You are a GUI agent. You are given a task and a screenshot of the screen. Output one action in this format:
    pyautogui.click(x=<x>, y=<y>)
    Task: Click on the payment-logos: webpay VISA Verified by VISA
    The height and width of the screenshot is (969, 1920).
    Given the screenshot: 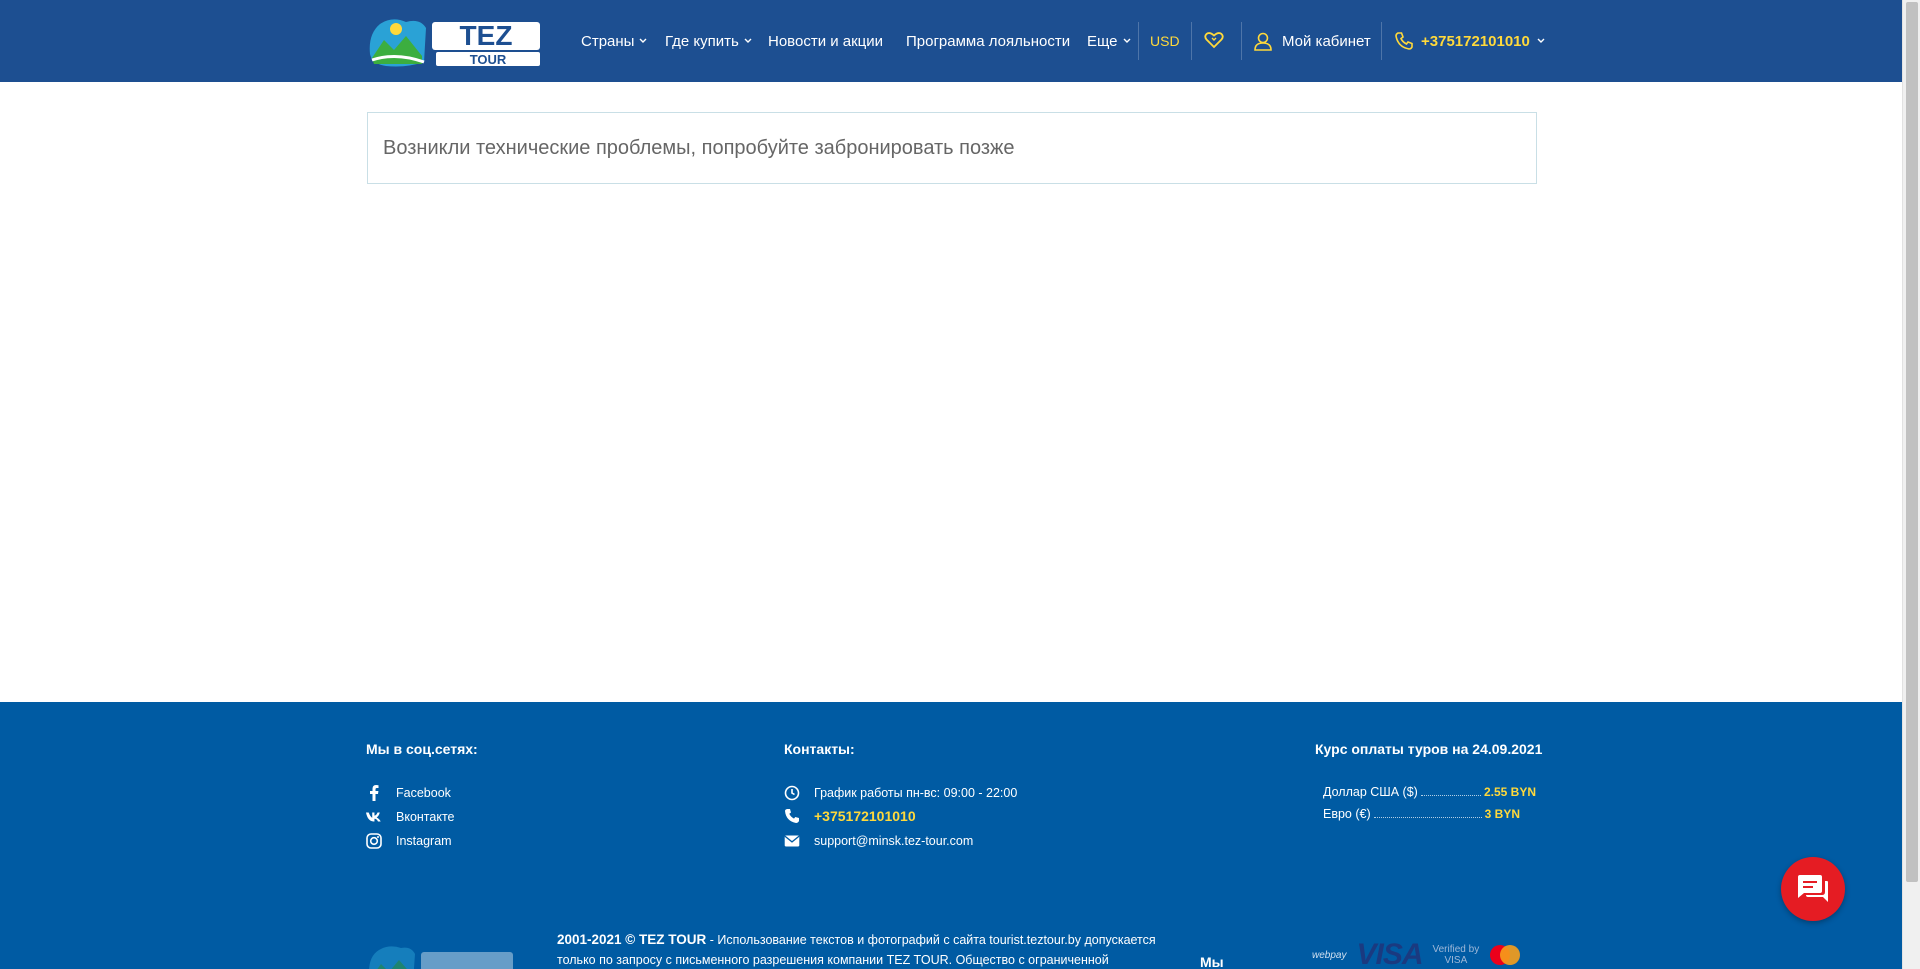 What is the action you would take?
    pyautogui.click(x=1416, y=953)
    